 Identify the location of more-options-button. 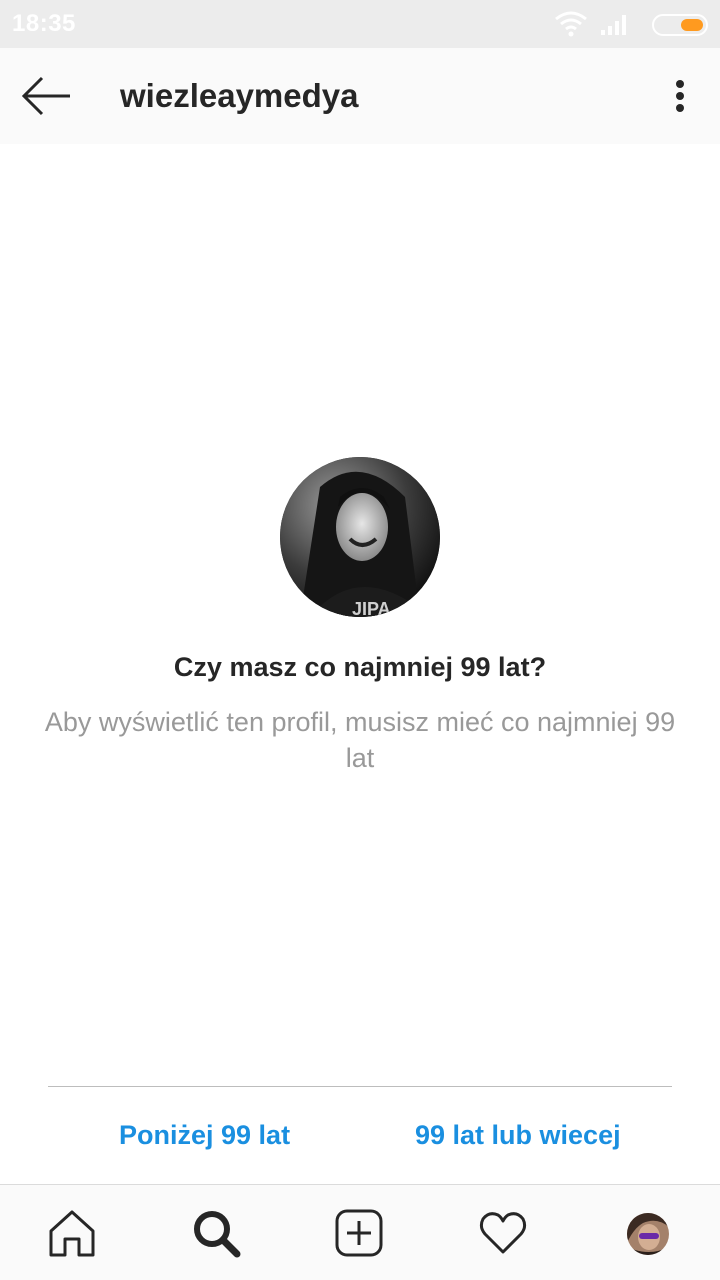
(680, 96).